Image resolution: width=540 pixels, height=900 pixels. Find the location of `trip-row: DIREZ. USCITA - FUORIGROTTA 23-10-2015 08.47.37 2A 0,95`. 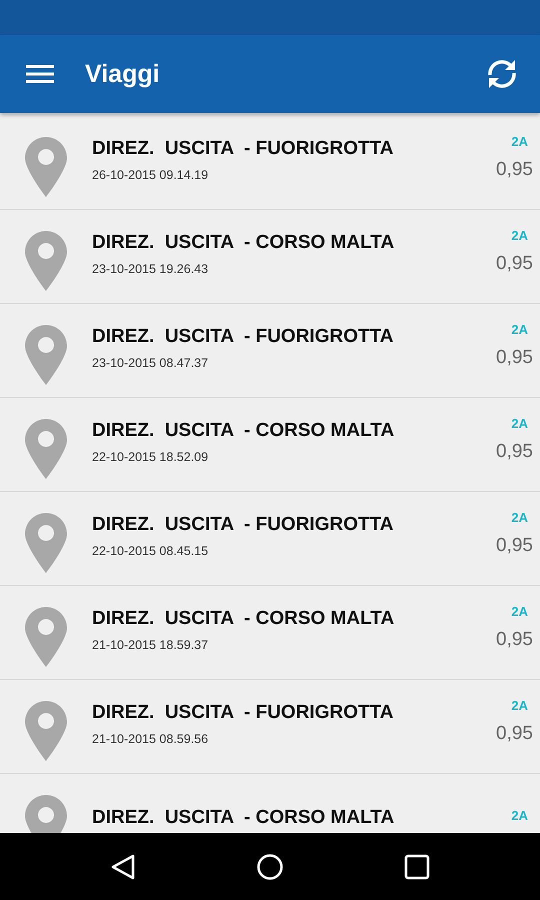

trip-row: DIREZ. USCITA - FUORIGROTTA 23-10-2015 08.47.37 2A 0,95 is located at coordinates (270, 351).